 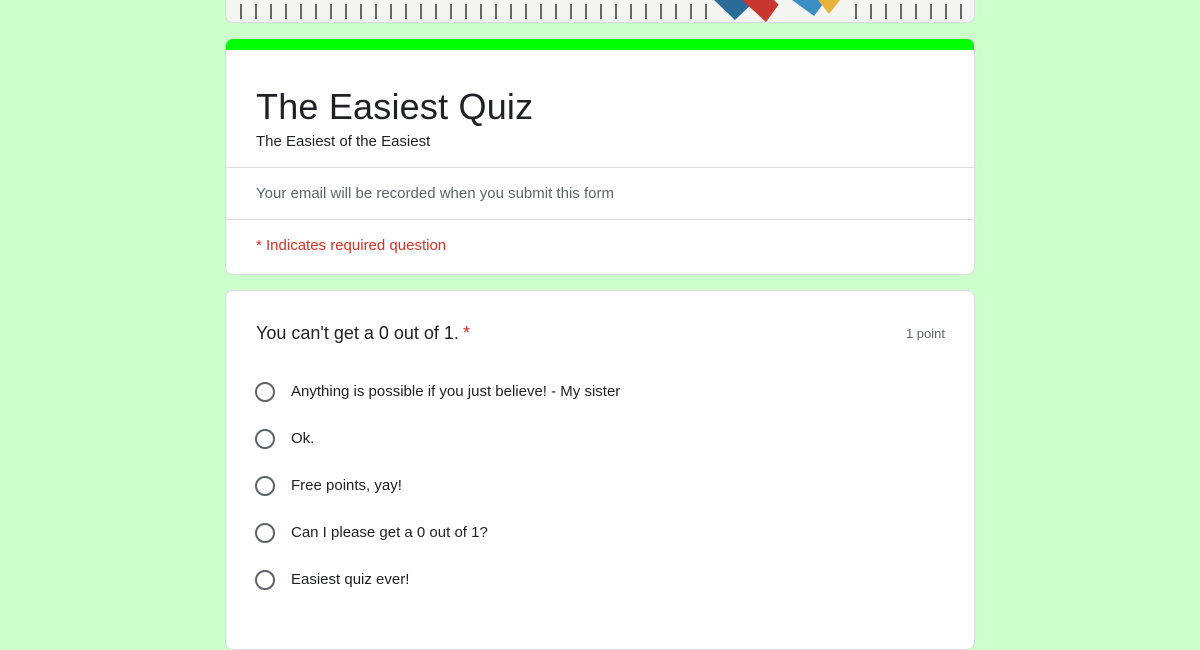 I want to click on radio-option: Can I please get a 0 out of 1?, so click(x=371, y=533).